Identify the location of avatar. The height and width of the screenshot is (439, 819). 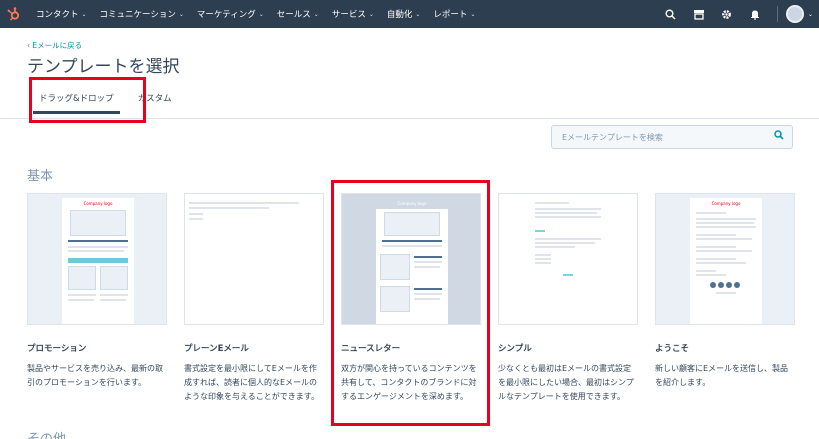
(794, 14).